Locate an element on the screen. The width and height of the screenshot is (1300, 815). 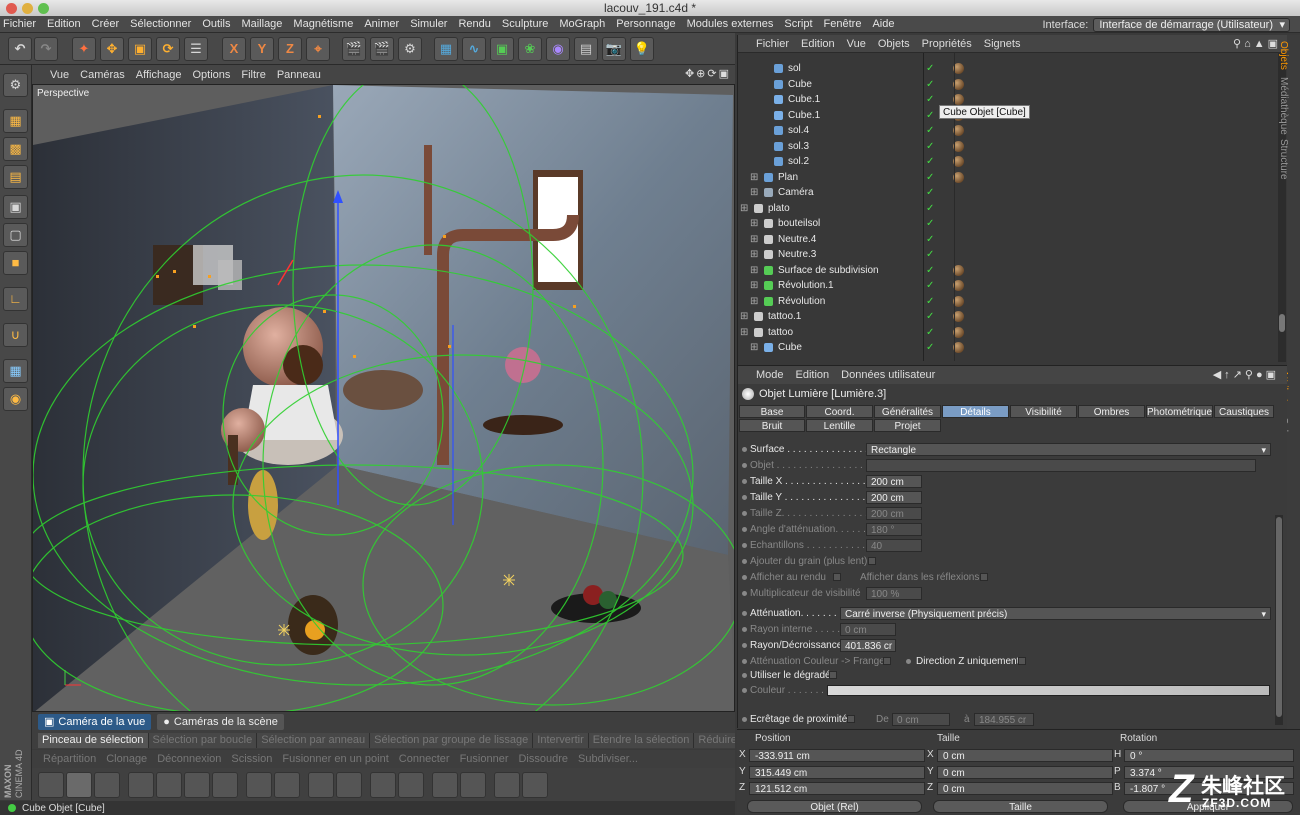
rayon-decroissance-field: 401.836 cr is located at coordinates (868, 645).